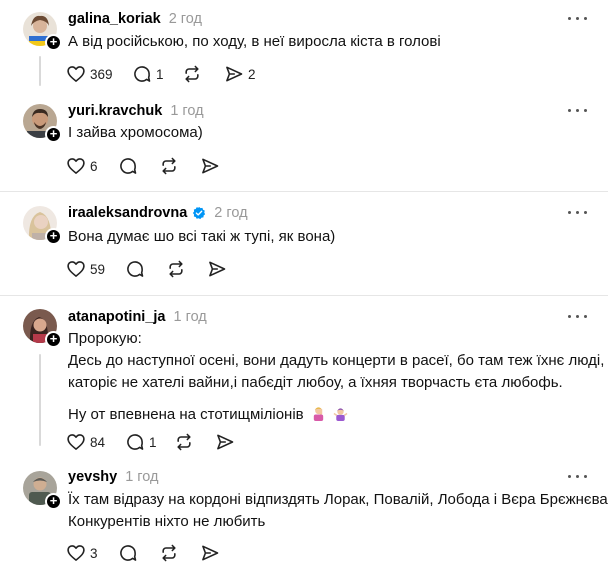  What do you see at coordinates (92, 477) in the screenshot?
I see `username: yevshy` at bounding box center [92, 477].